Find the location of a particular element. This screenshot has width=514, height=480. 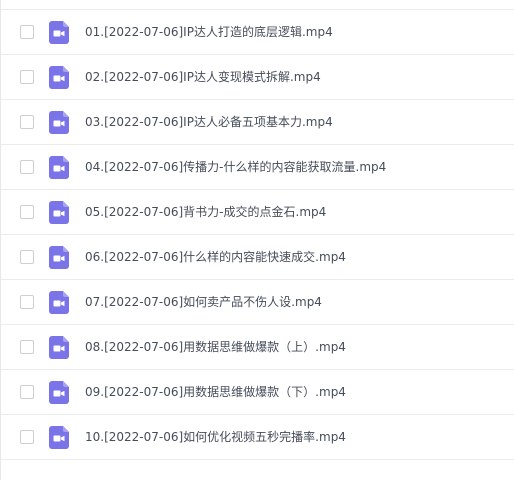

file-name: 07.[2022-07-06]如何卖产品不伤人设.mp4 is located at coordinates (203, 302).